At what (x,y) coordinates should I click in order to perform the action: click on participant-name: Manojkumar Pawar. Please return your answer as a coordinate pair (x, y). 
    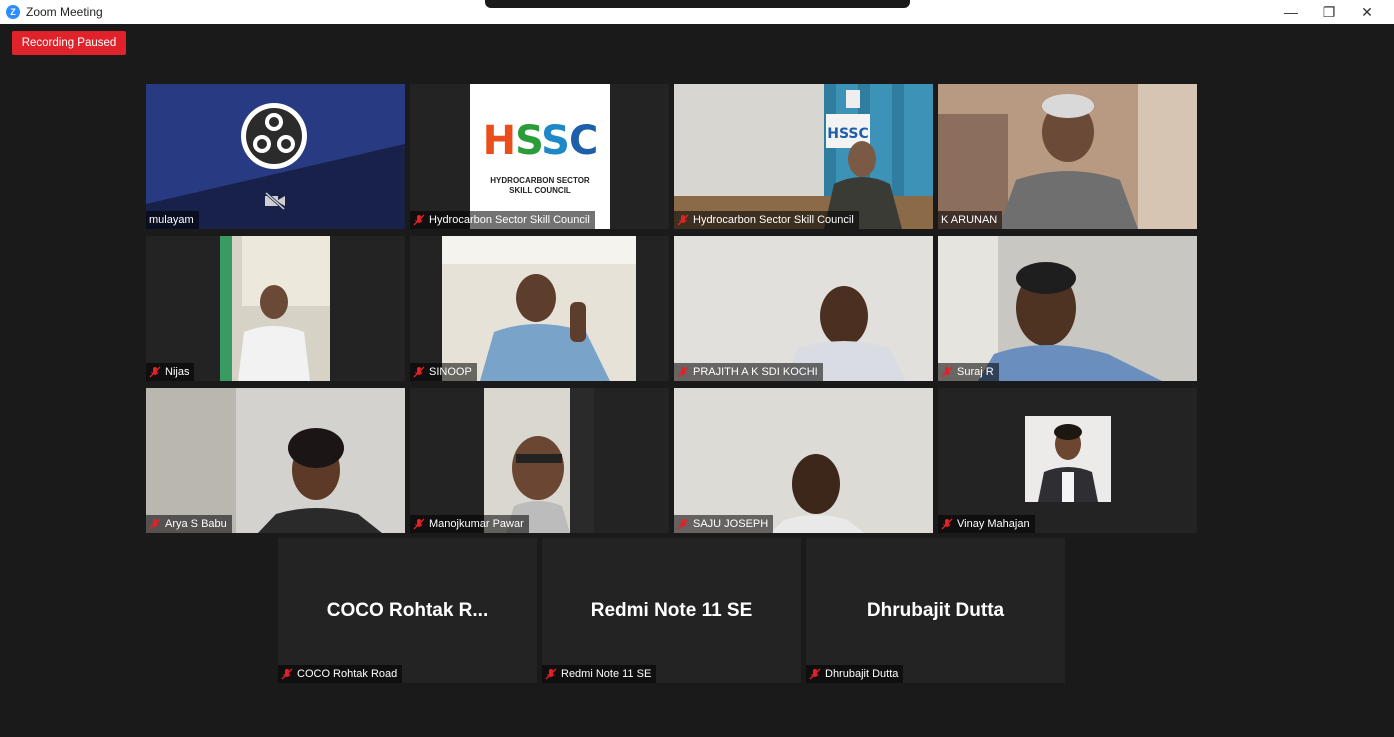
    Looking at the image, I should click on (469, 524).